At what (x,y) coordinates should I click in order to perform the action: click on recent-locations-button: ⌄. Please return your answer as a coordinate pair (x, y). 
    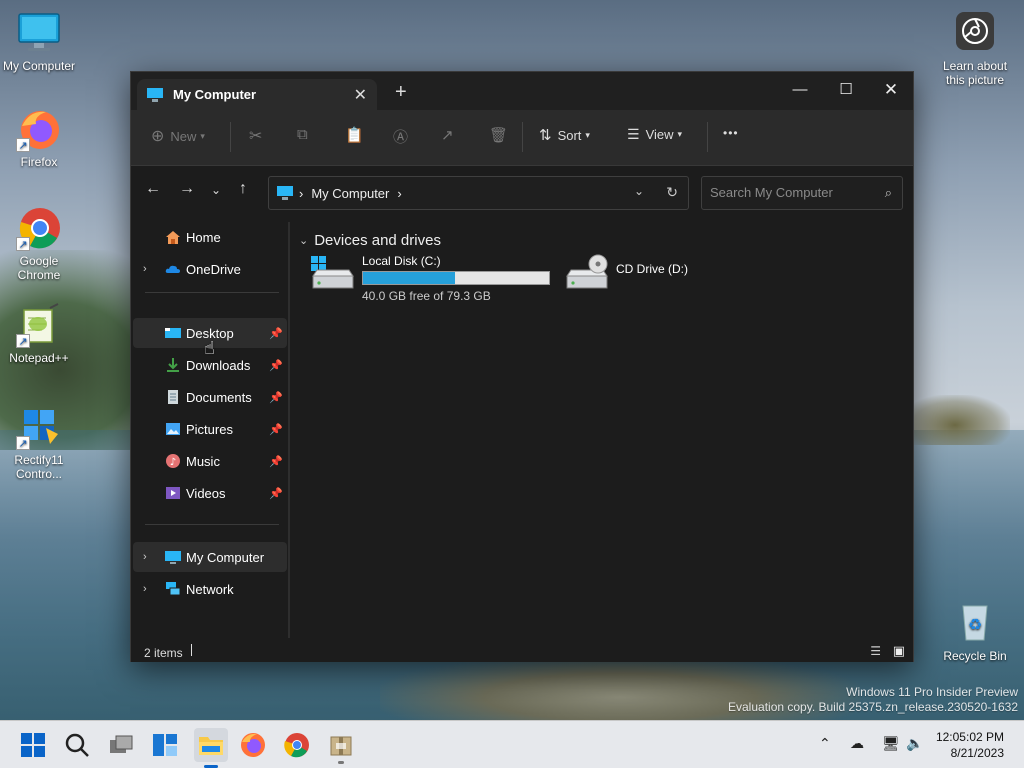
    Looking at the image, I should click on (216, 190).